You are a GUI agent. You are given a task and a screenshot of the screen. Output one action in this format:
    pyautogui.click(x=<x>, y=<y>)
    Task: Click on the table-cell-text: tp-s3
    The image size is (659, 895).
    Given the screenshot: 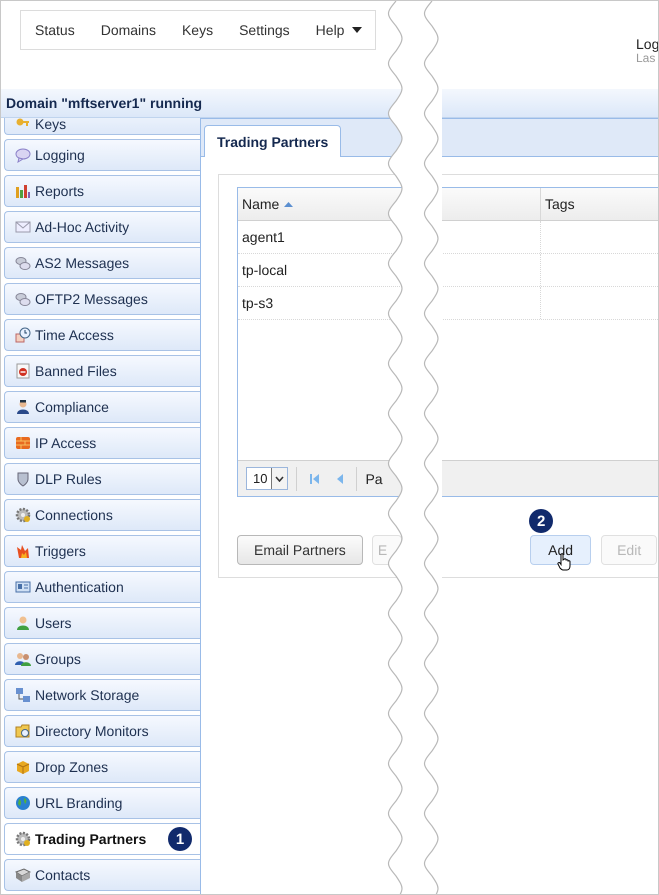 What is the action you would take?
    pyautogui.click(x=257, y=303)
    